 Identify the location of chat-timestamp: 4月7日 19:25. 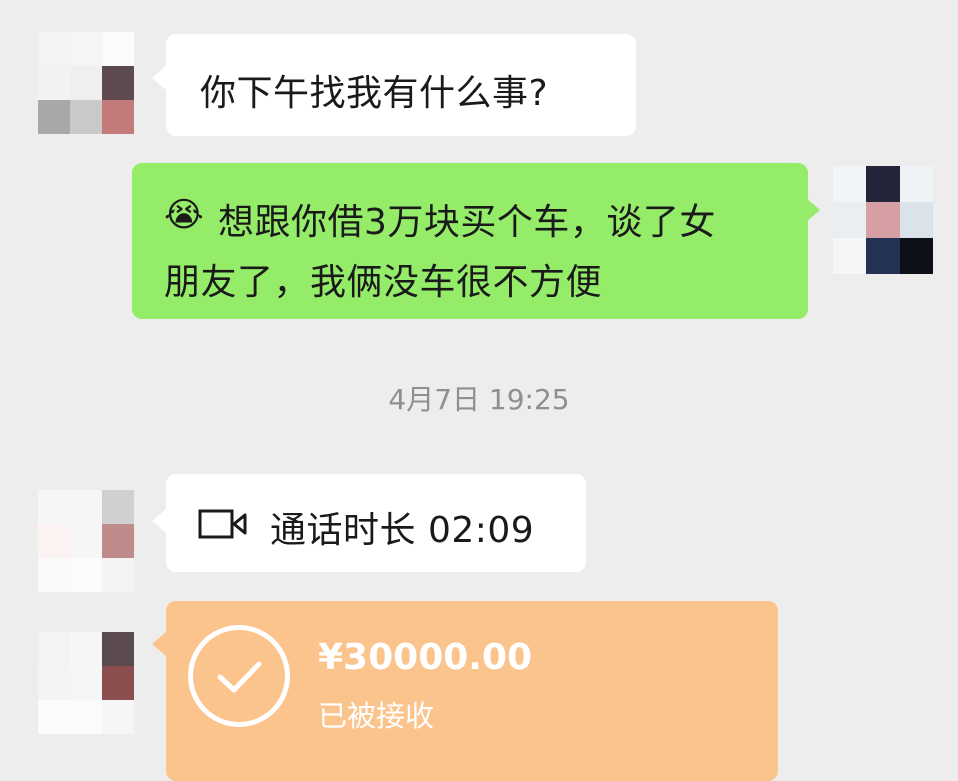
(479, 399).